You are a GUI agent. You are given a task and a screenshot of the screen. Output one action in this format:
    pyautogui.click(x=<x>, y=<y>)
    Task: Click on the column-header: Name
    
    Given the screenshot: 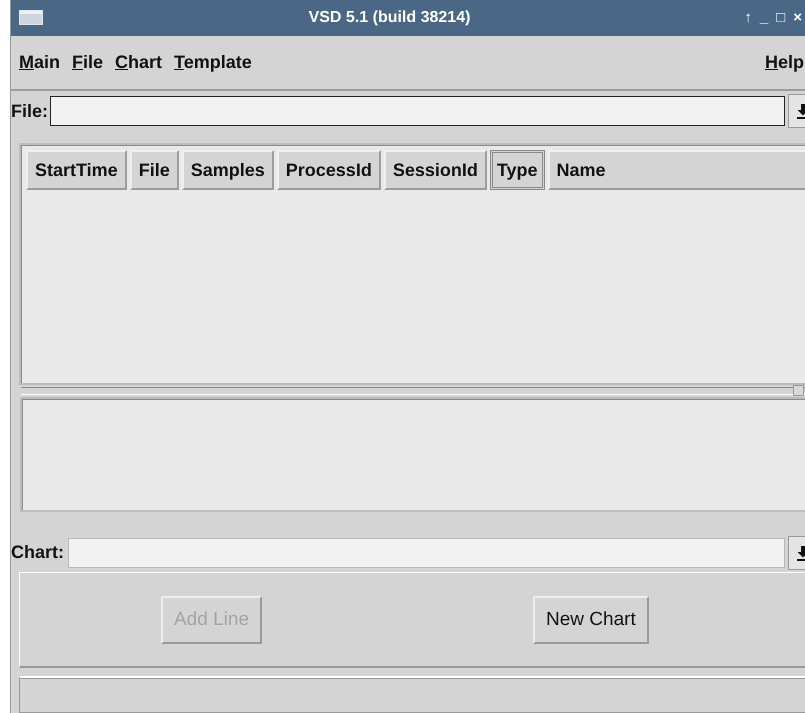 What is the action you would take?
    pyautogui.click(x=676, y=170)
    